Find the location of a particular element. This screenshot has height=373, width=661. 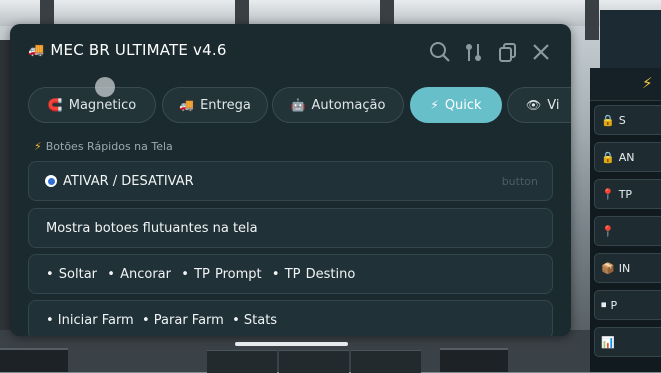

quick-button-label: P is located at coordinates (614, 305).